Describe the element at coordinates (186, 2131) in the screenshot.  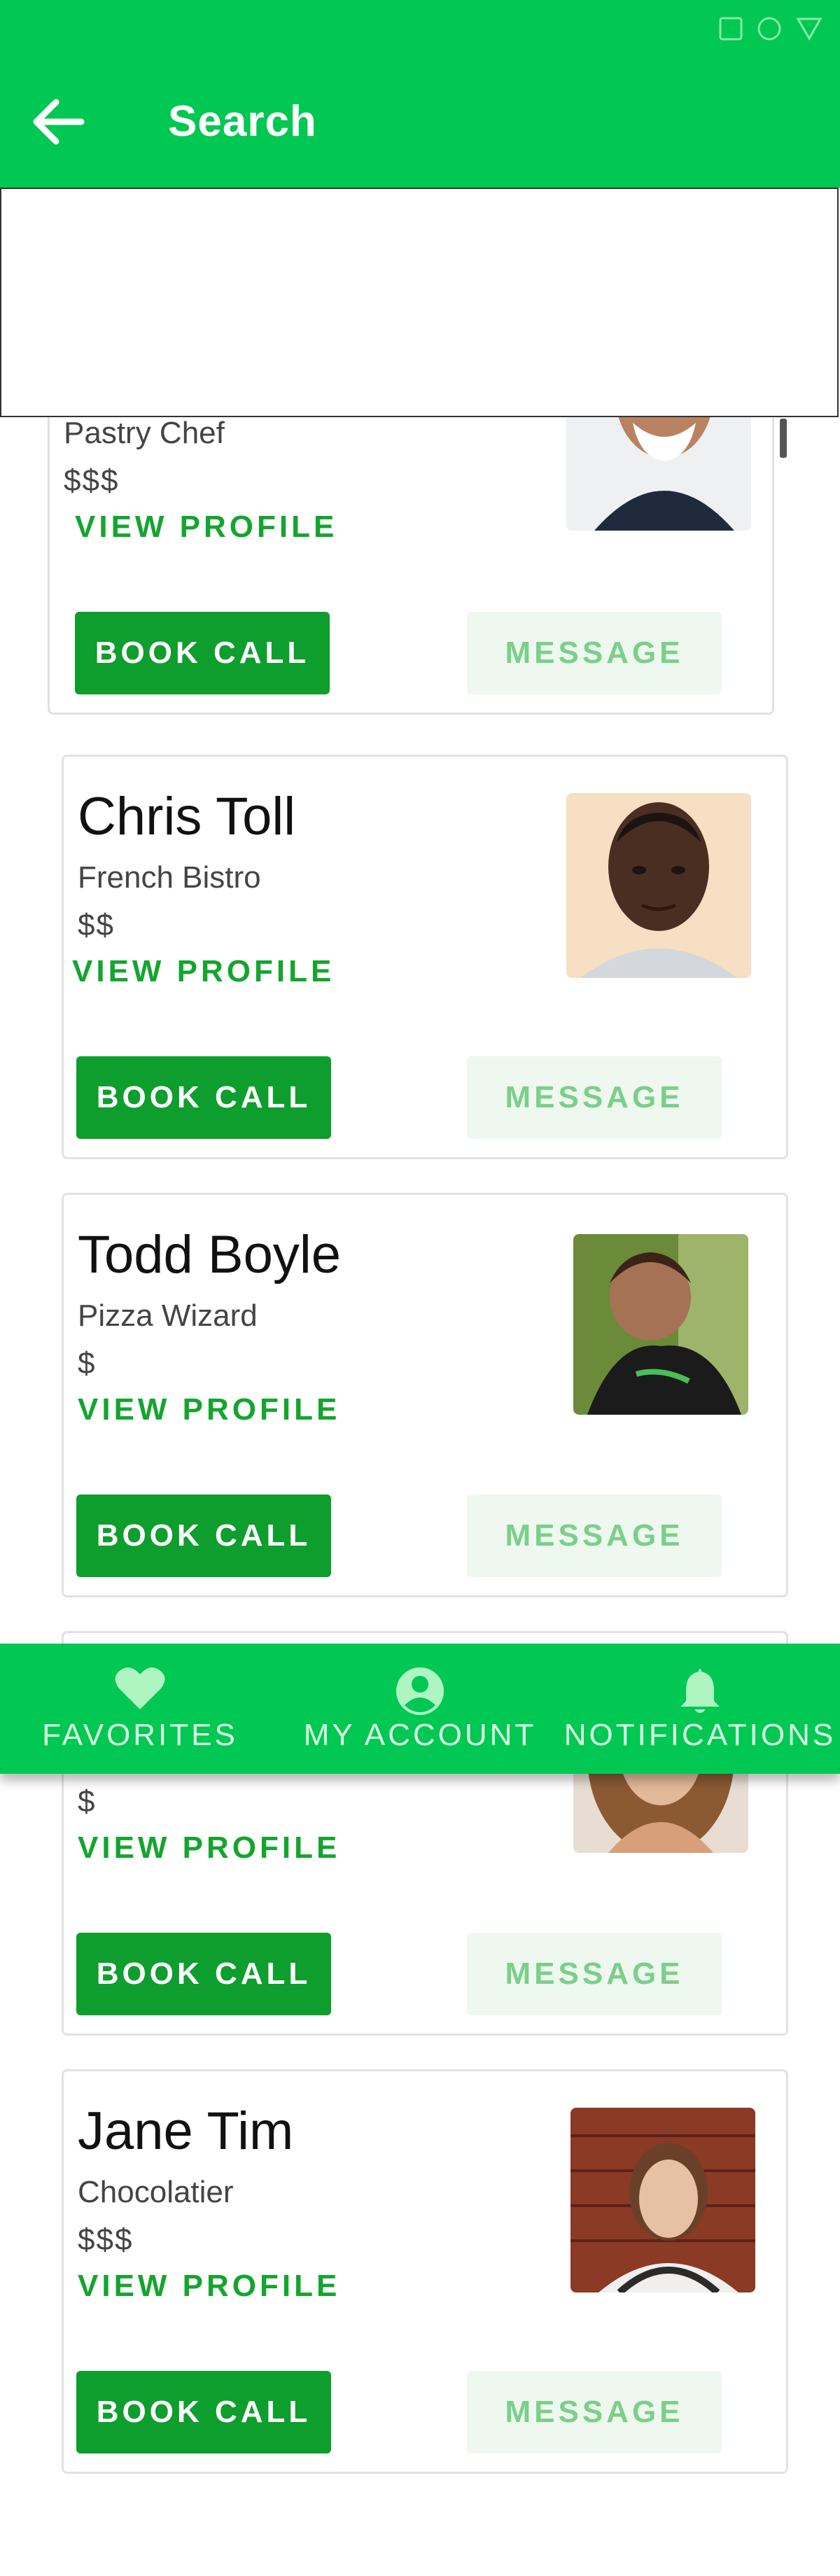
I see `chef-name: Jane Tim` at that location.